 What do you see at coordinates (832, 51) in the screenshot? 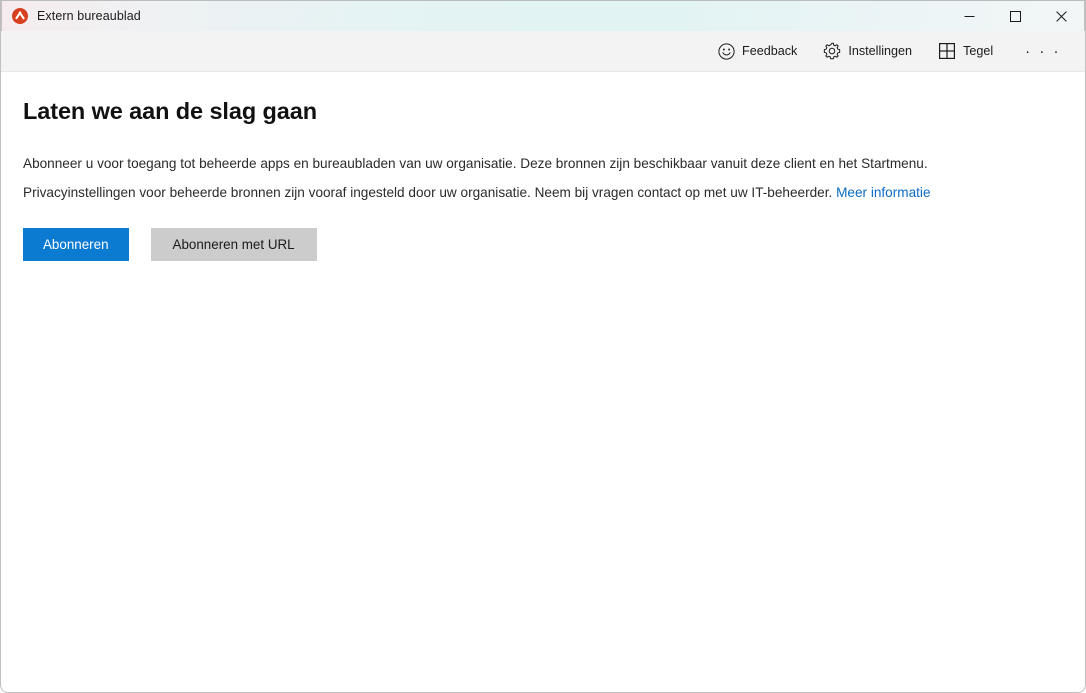
I see `gear-icon` at bounding box center [832, 51].